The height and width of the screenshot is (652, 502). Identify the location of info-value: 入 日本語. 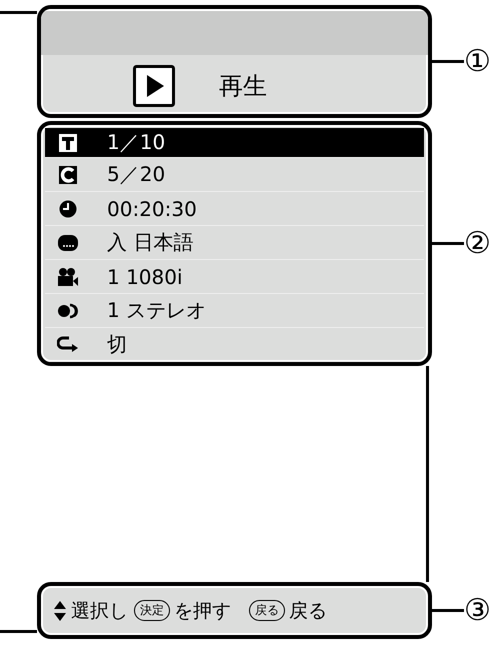
(150, 242).